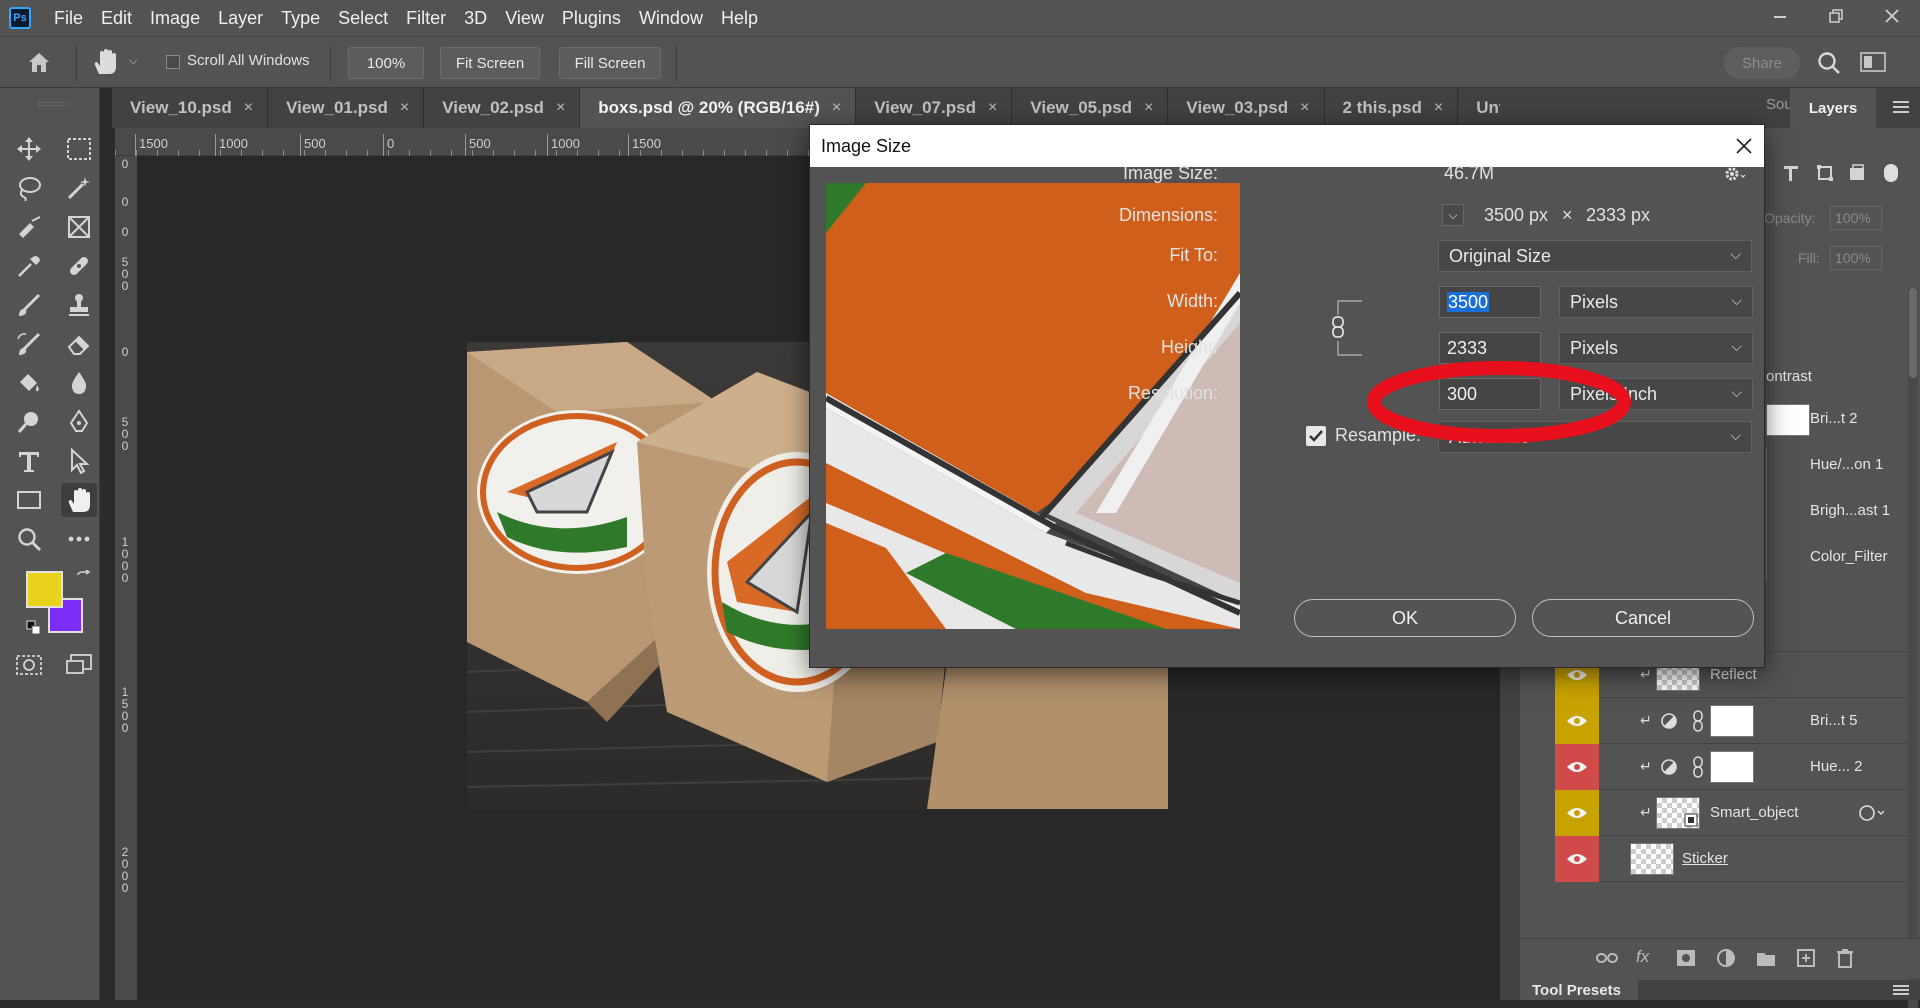 The height and width of the screenshot is (1008, 1920). I want to click on search-icon, so click(1829, 63).